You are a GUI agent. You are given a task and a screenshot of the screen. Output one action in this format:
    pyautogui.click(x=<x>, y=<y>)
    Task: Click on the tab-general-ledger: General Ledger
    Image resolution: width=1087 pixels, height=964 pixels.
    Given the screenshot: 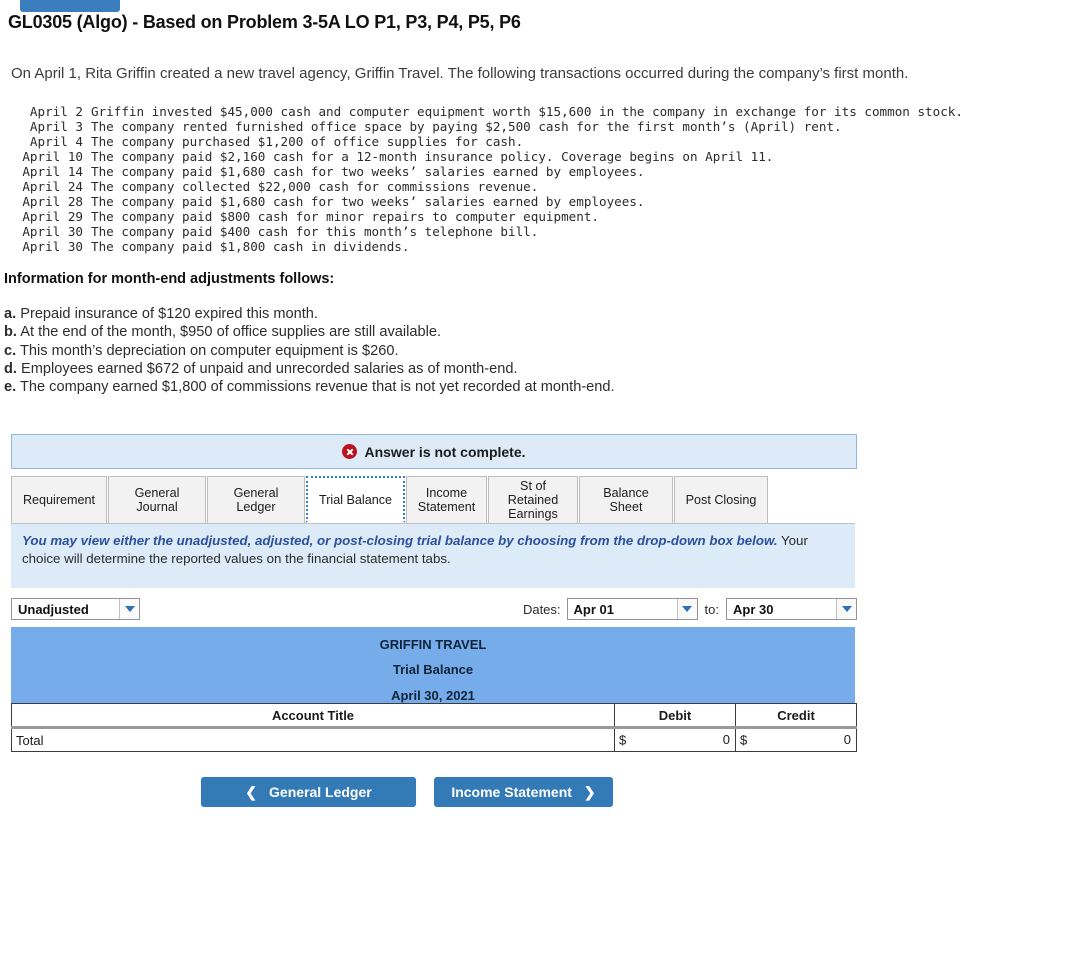 What is the action you would take?
    pyautogui.click(x=256, y=499)
    